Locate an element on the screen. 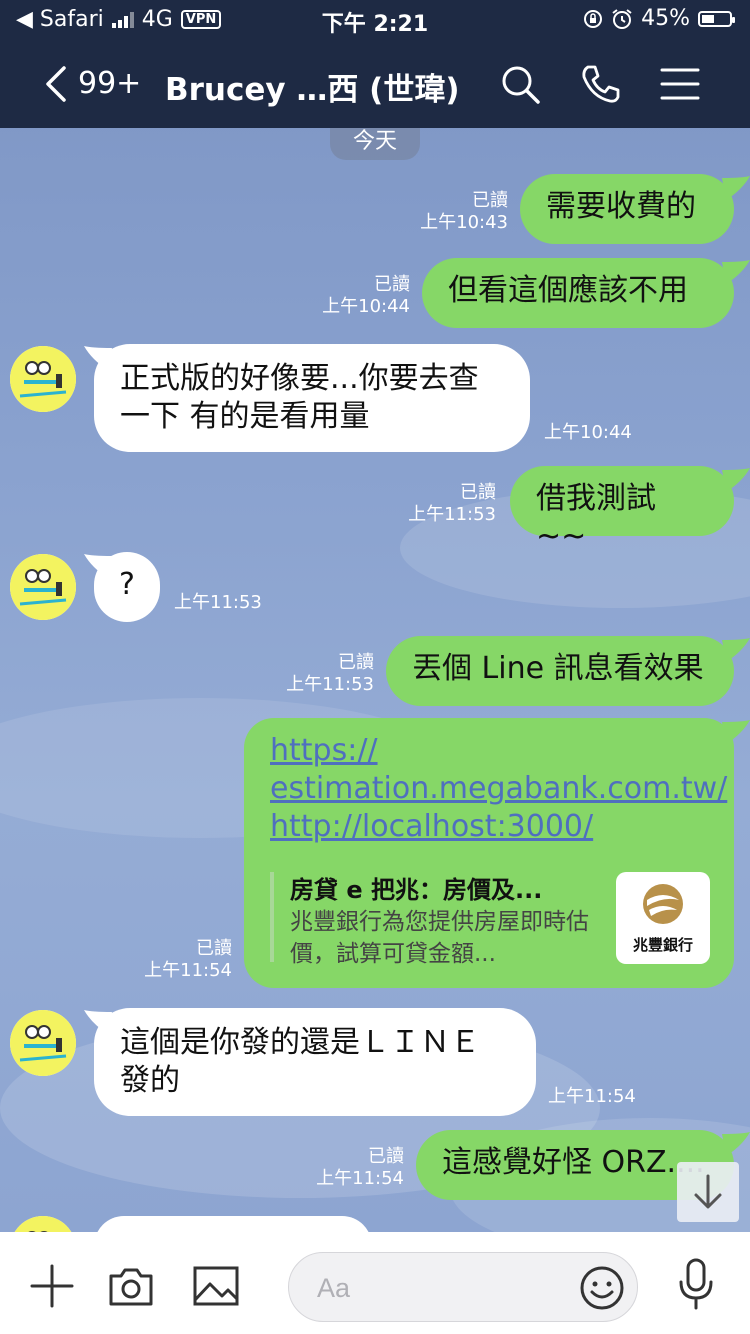 Image resolution: width=750 pixels, height=1334 pixels. message-text: 發的 is located at coordinates (150, 1080).